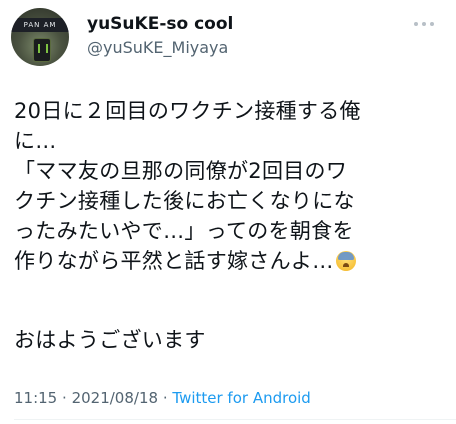  Describe the element at coordinates (115, 398) in the screenshot. I see `tweet-date: 2021/08/18` at that location.